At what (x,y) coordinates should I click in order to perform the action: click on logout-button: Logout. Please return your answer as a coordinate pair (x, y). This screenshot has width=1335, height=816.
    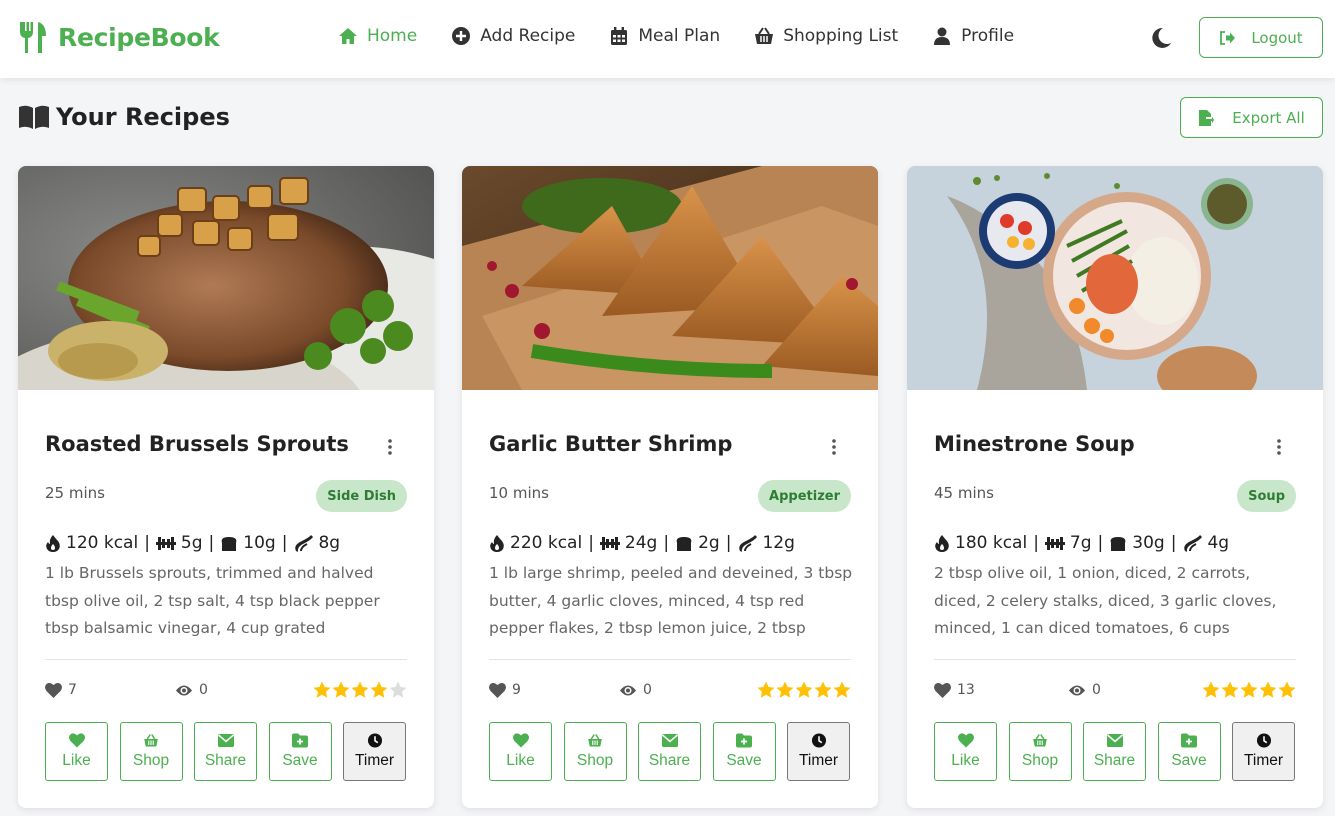
    Looking at the image, I should click on (1261, 37).